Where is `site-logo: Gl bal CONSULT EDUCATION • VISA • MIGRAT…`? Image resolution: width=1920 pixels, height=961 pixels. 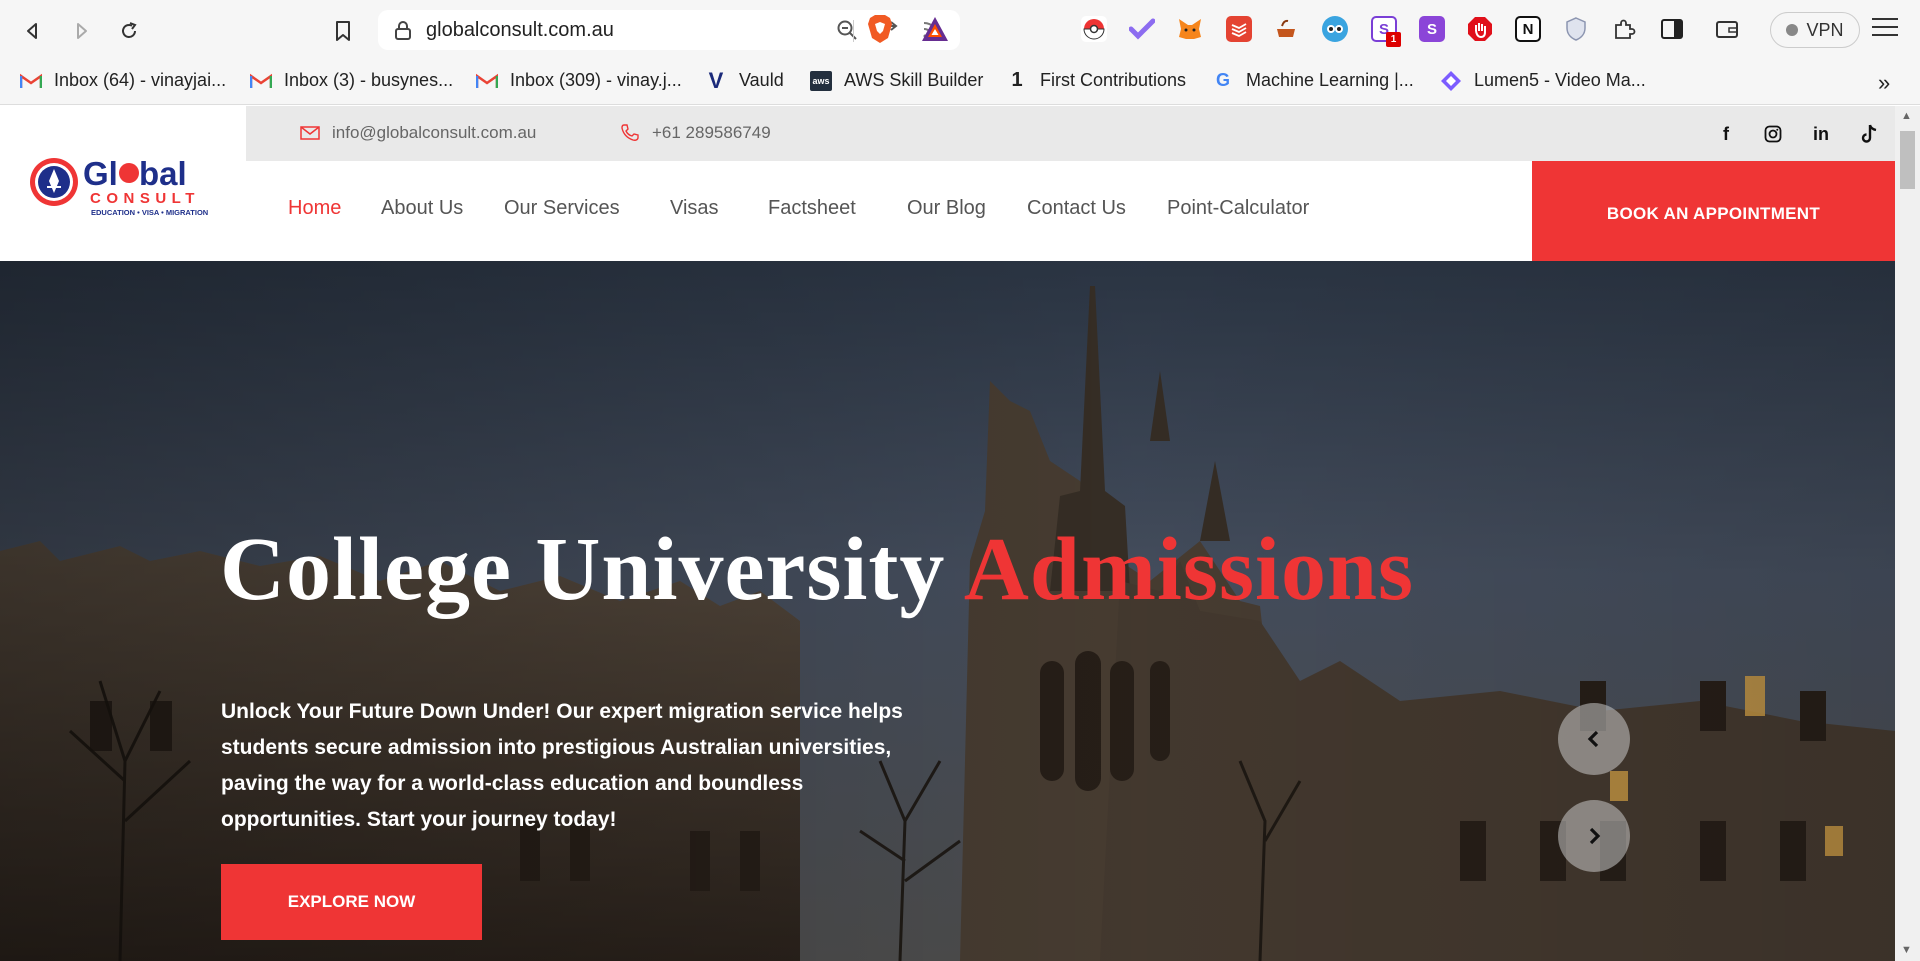
site-logo: Gl bal CONSULT EDUCATION • VISA • MIGRAT… is located at coordinates (123, 186).